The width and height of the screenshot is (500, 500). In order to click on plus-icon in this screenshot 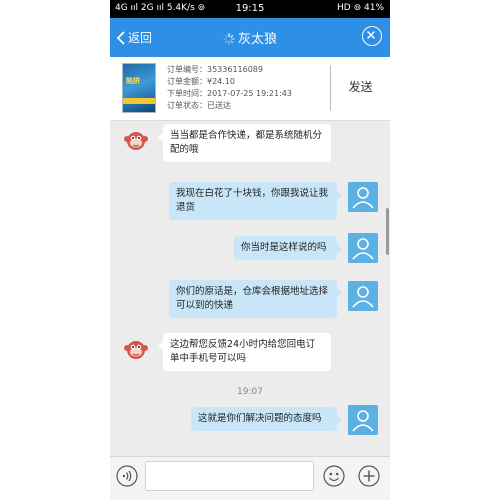, I will do `click(369, 476)`.